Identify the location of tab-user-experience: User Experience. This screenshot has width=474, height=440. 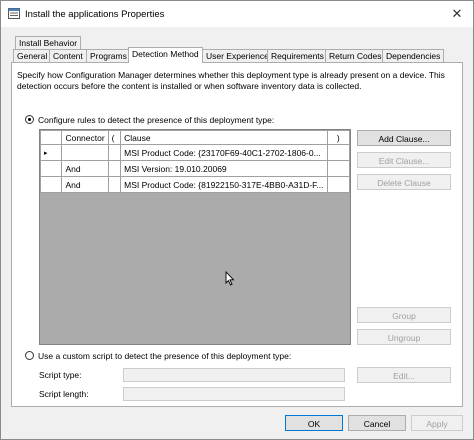
(237, 56).